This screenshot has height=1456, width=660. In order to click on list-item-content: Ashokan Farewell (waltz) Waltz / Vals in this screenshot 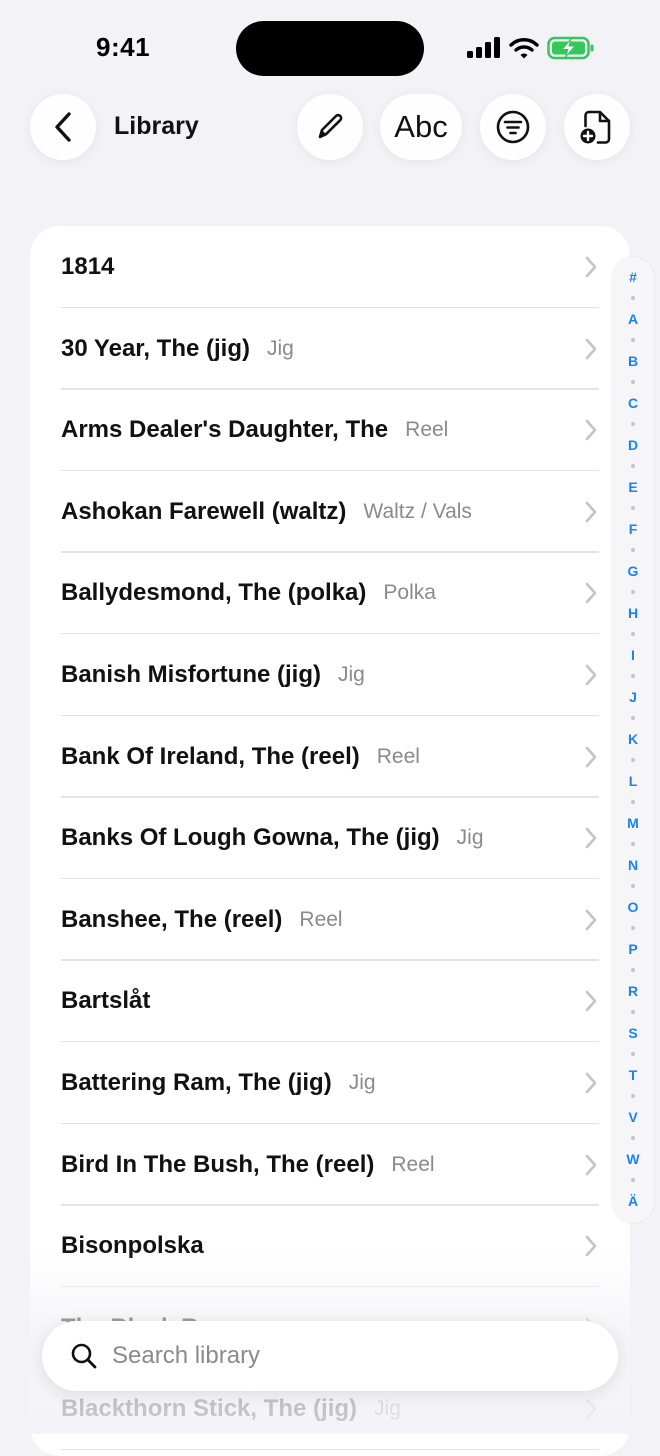, I will do `click(266, 512)`.